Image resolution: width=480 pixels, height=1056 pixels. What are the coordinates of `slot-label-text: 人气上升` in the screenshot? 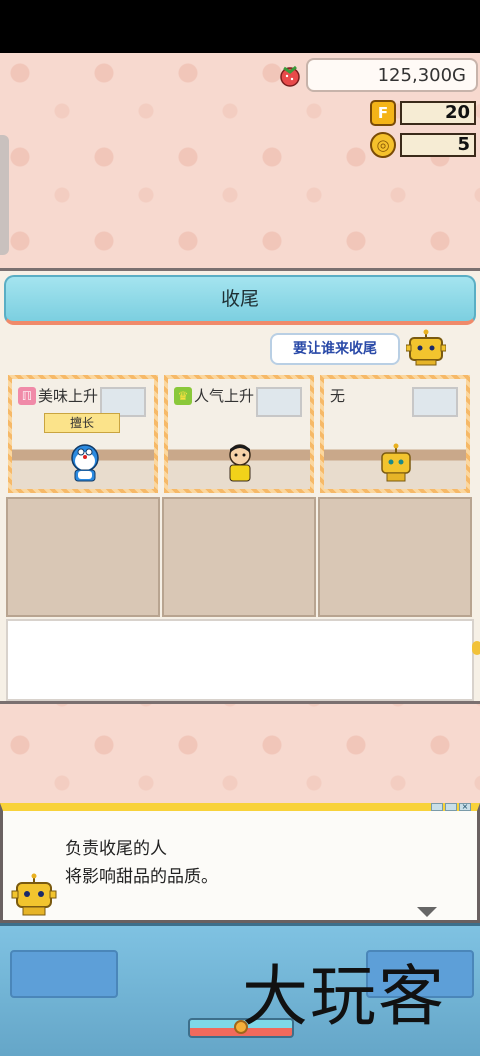 It's located at (224, 396).